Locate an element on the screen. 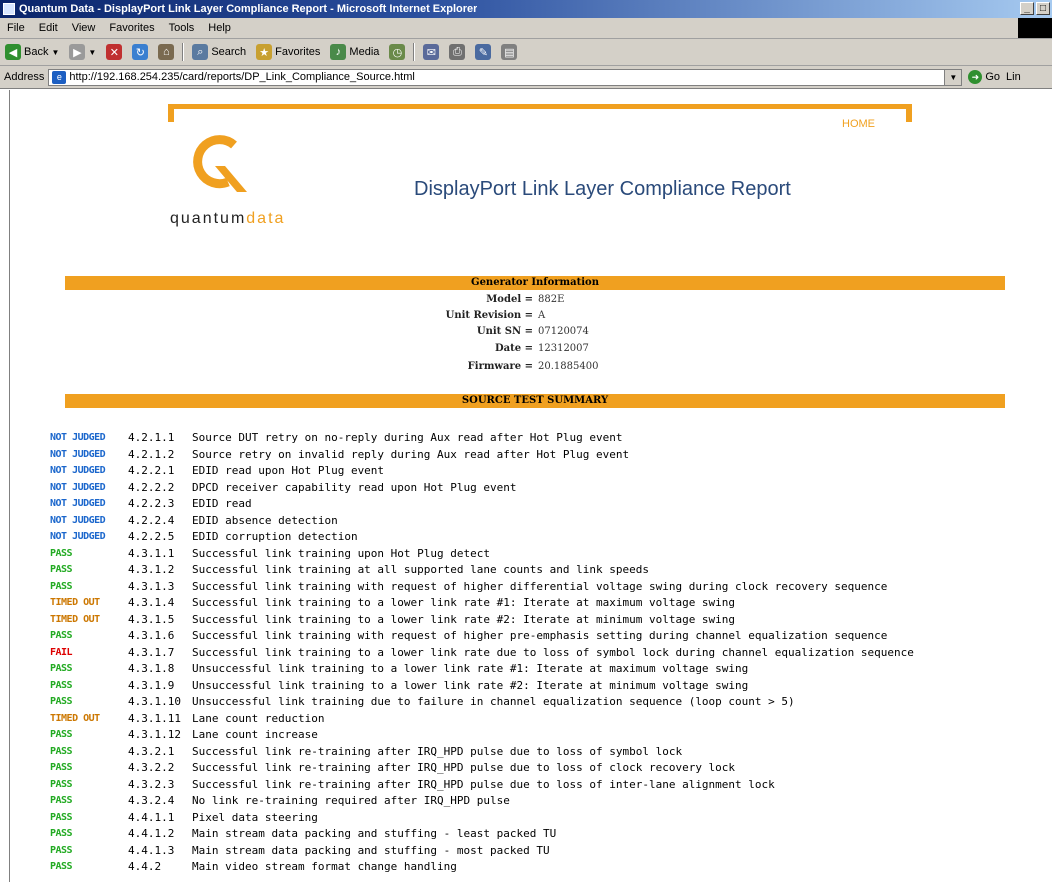 This screenshot has width=1052, height=882. test-id: 4.3.1.7 is located at coordinates (151, 652).